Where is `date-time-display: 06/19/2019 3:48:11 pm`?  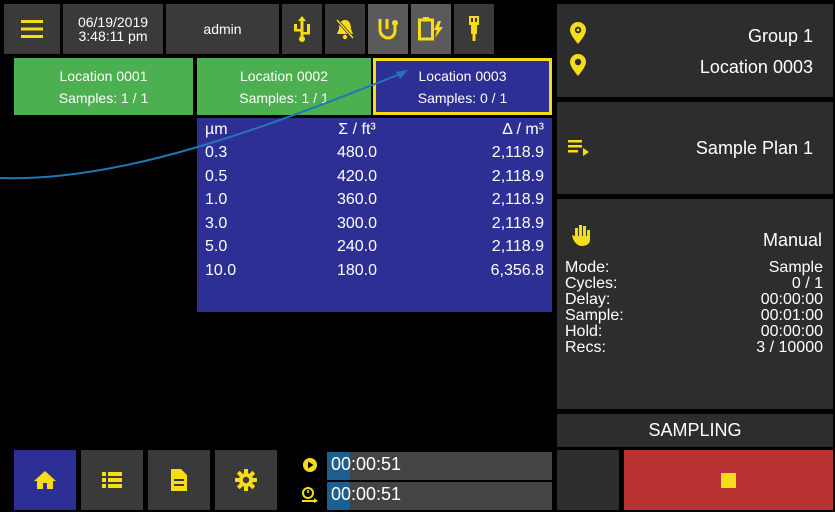 date-time-display: 06/19/2019 3:48:11 pm is located at coordinates (113, 29).